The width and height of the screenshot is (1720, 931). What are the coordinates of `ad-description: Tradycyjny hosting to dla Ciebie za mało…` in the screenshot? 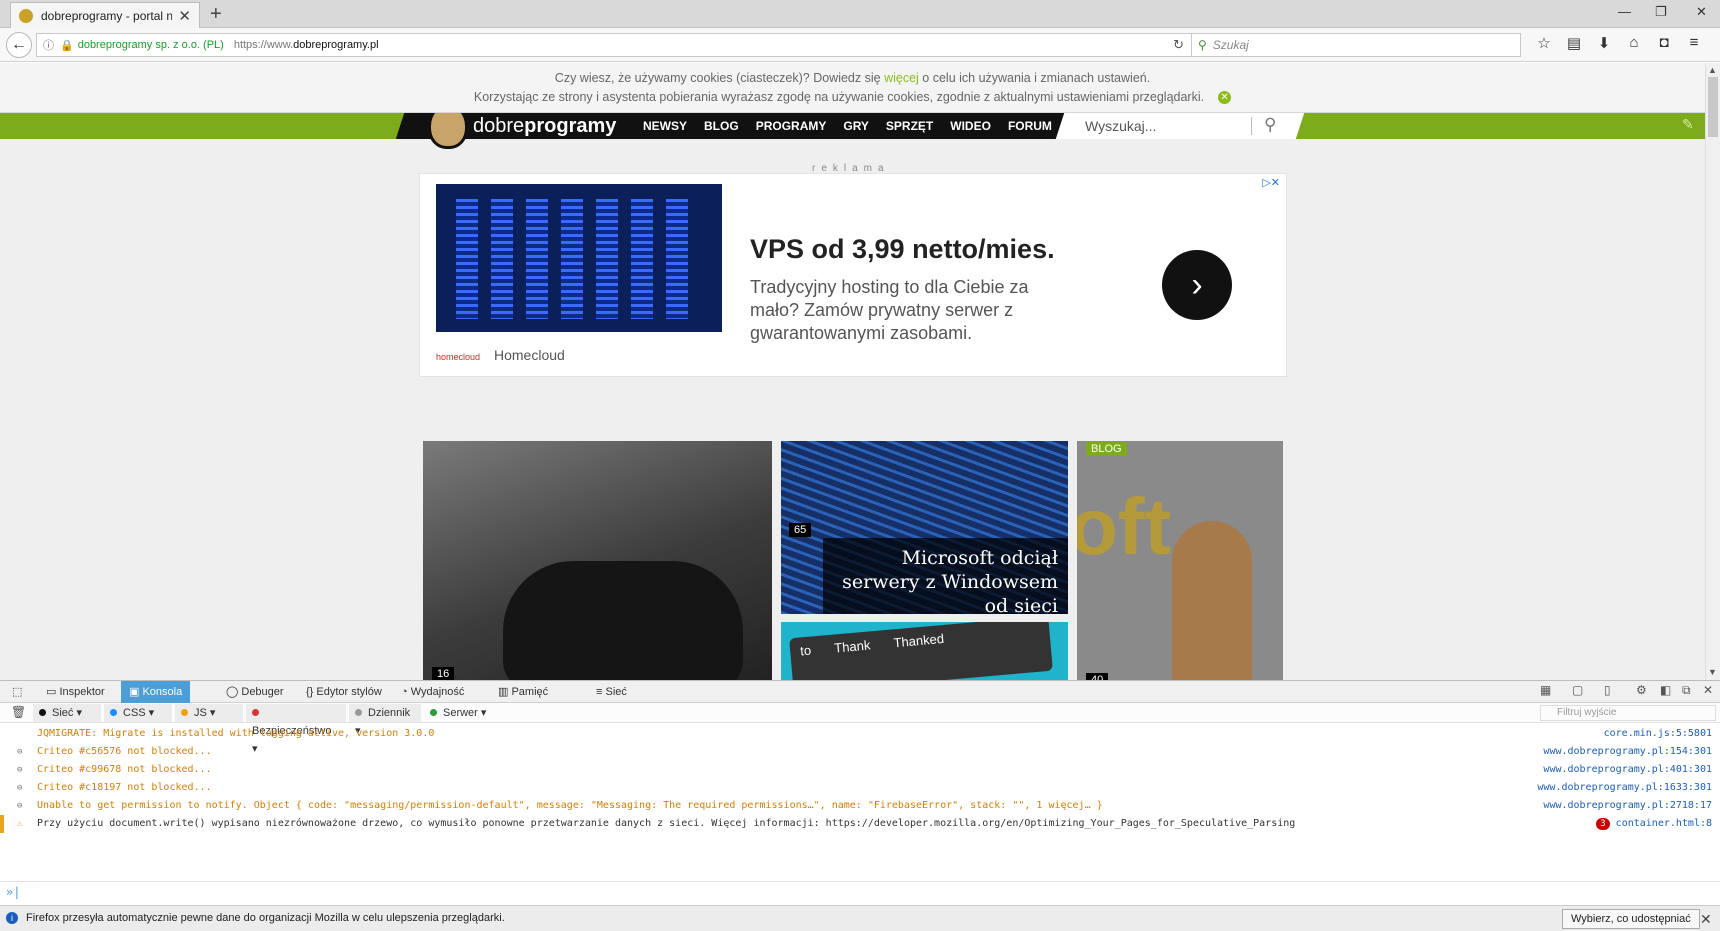 It's located at (889, 310).